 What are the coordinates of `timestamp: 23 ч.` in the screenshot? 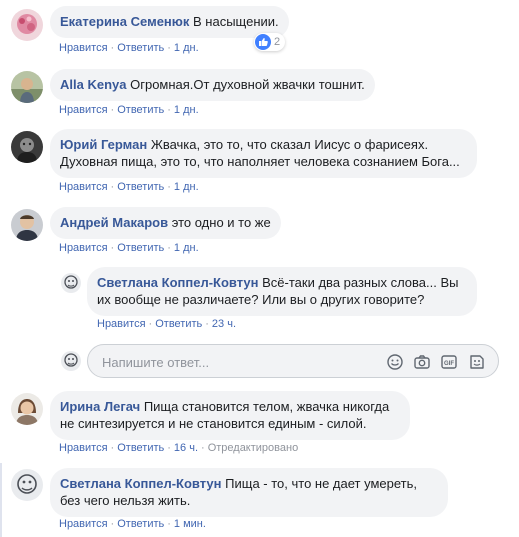 It's located at (224, 324).